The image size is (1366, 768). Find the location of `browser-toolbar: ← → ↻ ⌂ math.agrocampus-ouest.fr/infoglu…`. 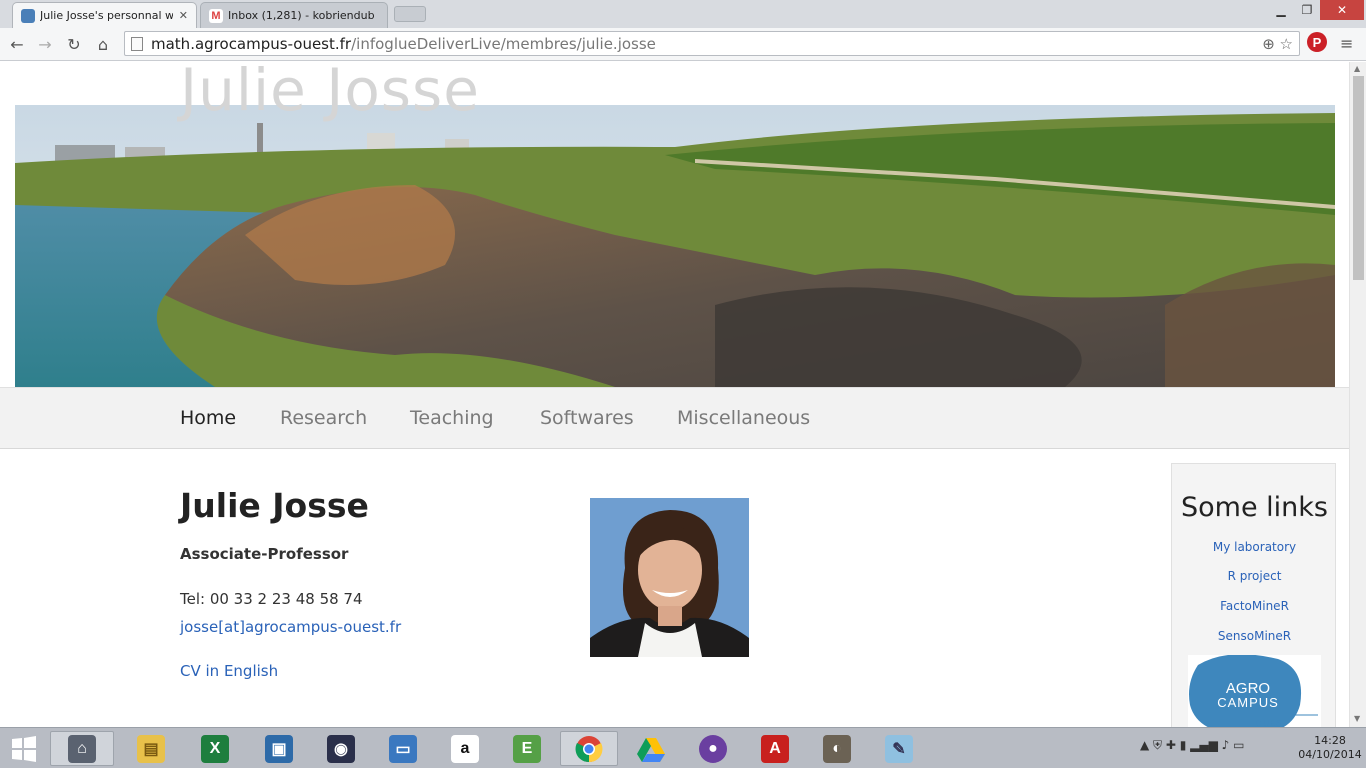

browser-toolbar: ← → ↻ ⌂ math.agrocampus-ouest.fr/infoglu… is located at coordinates (683, 44).